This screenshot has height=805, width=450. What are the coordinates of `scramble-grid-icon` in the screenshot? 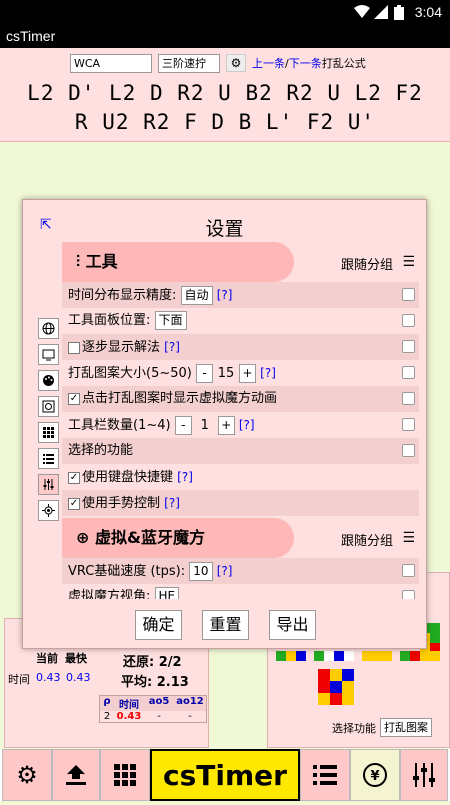 It's located at (125, 775).